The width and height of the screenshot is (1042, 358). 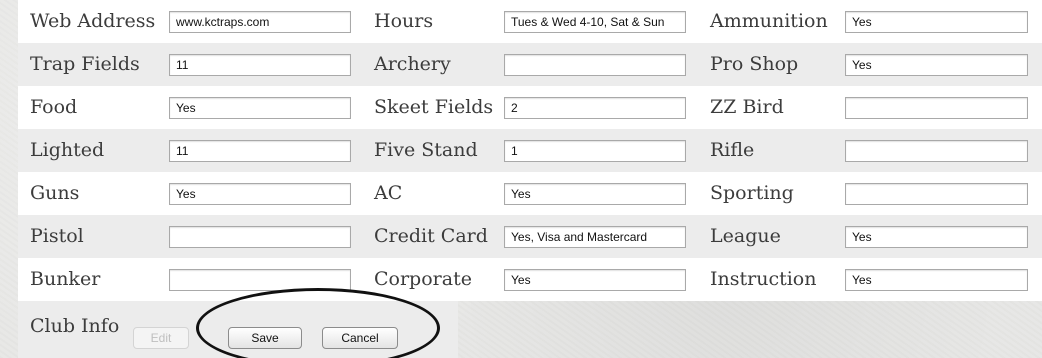 What do you see at coordinates (85, 64) in the screenshot?
I see `trap-fields-label: Trap Fields` at bounding box center [85, 64].